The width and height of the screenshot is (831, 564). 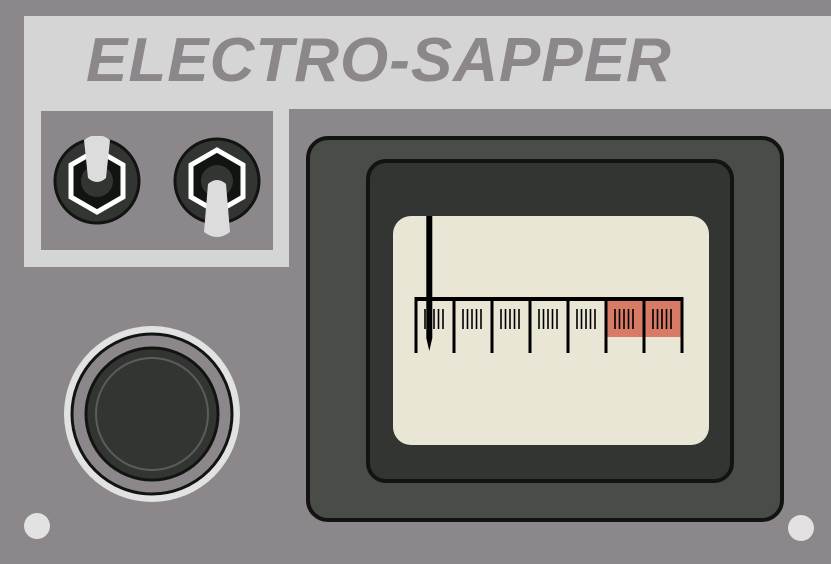 I want to click on toggle-switch-up-icon, so click(x=97, y=180).